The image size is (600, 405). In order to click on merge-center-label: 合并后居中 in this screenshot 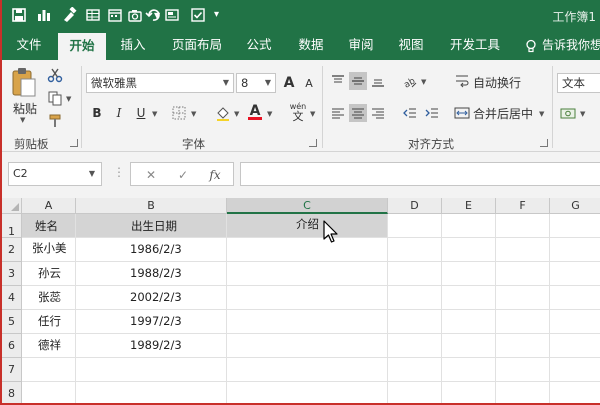, I will do `click(503, 113)`.